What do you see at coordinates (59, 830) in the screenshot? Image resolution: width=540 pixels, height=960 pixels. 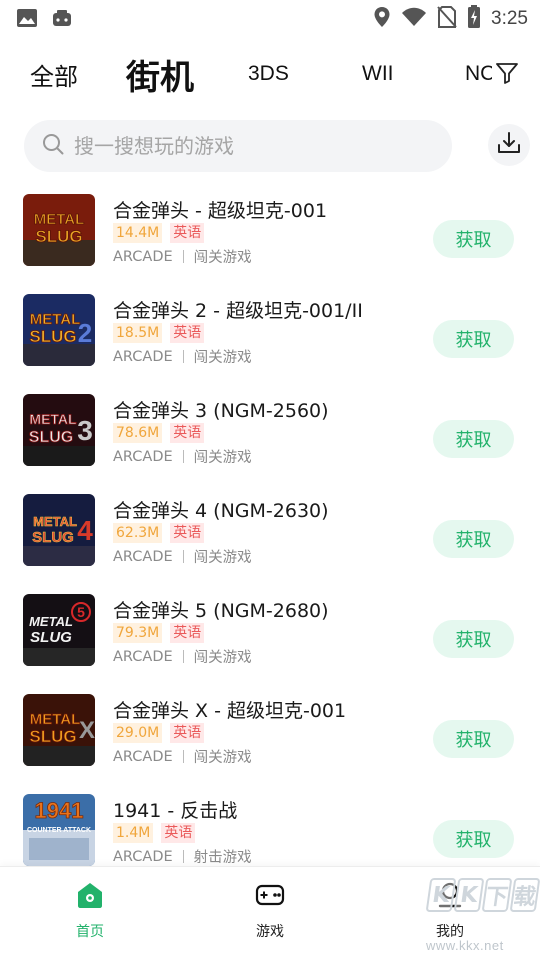 I see `game-cover: 1941 COUNTER ATTACK` at bounding box center [59, 830].